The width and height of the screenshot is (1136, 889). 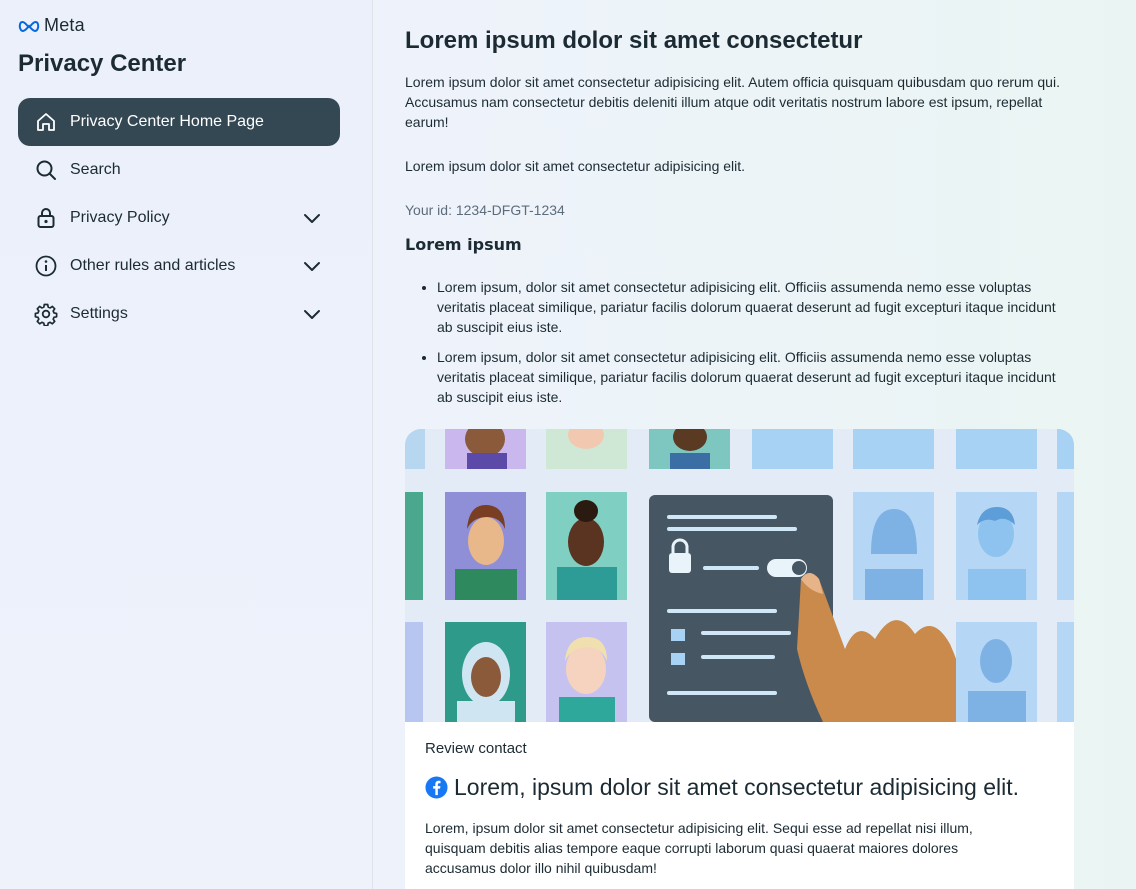 What do you see at coordinates (485, 210) in the screenshot?
I see `user-id-text: Your id: 1234-DFGT-1234` at bounding box center [485, 210].